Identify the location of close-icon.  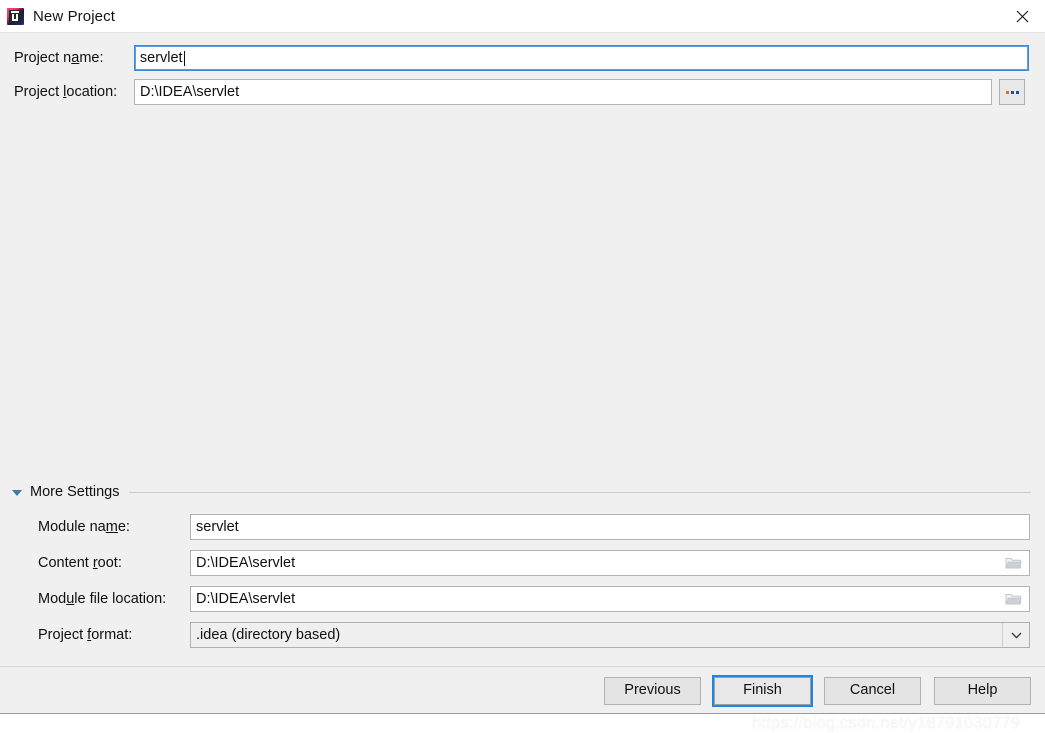
(1022, 16).